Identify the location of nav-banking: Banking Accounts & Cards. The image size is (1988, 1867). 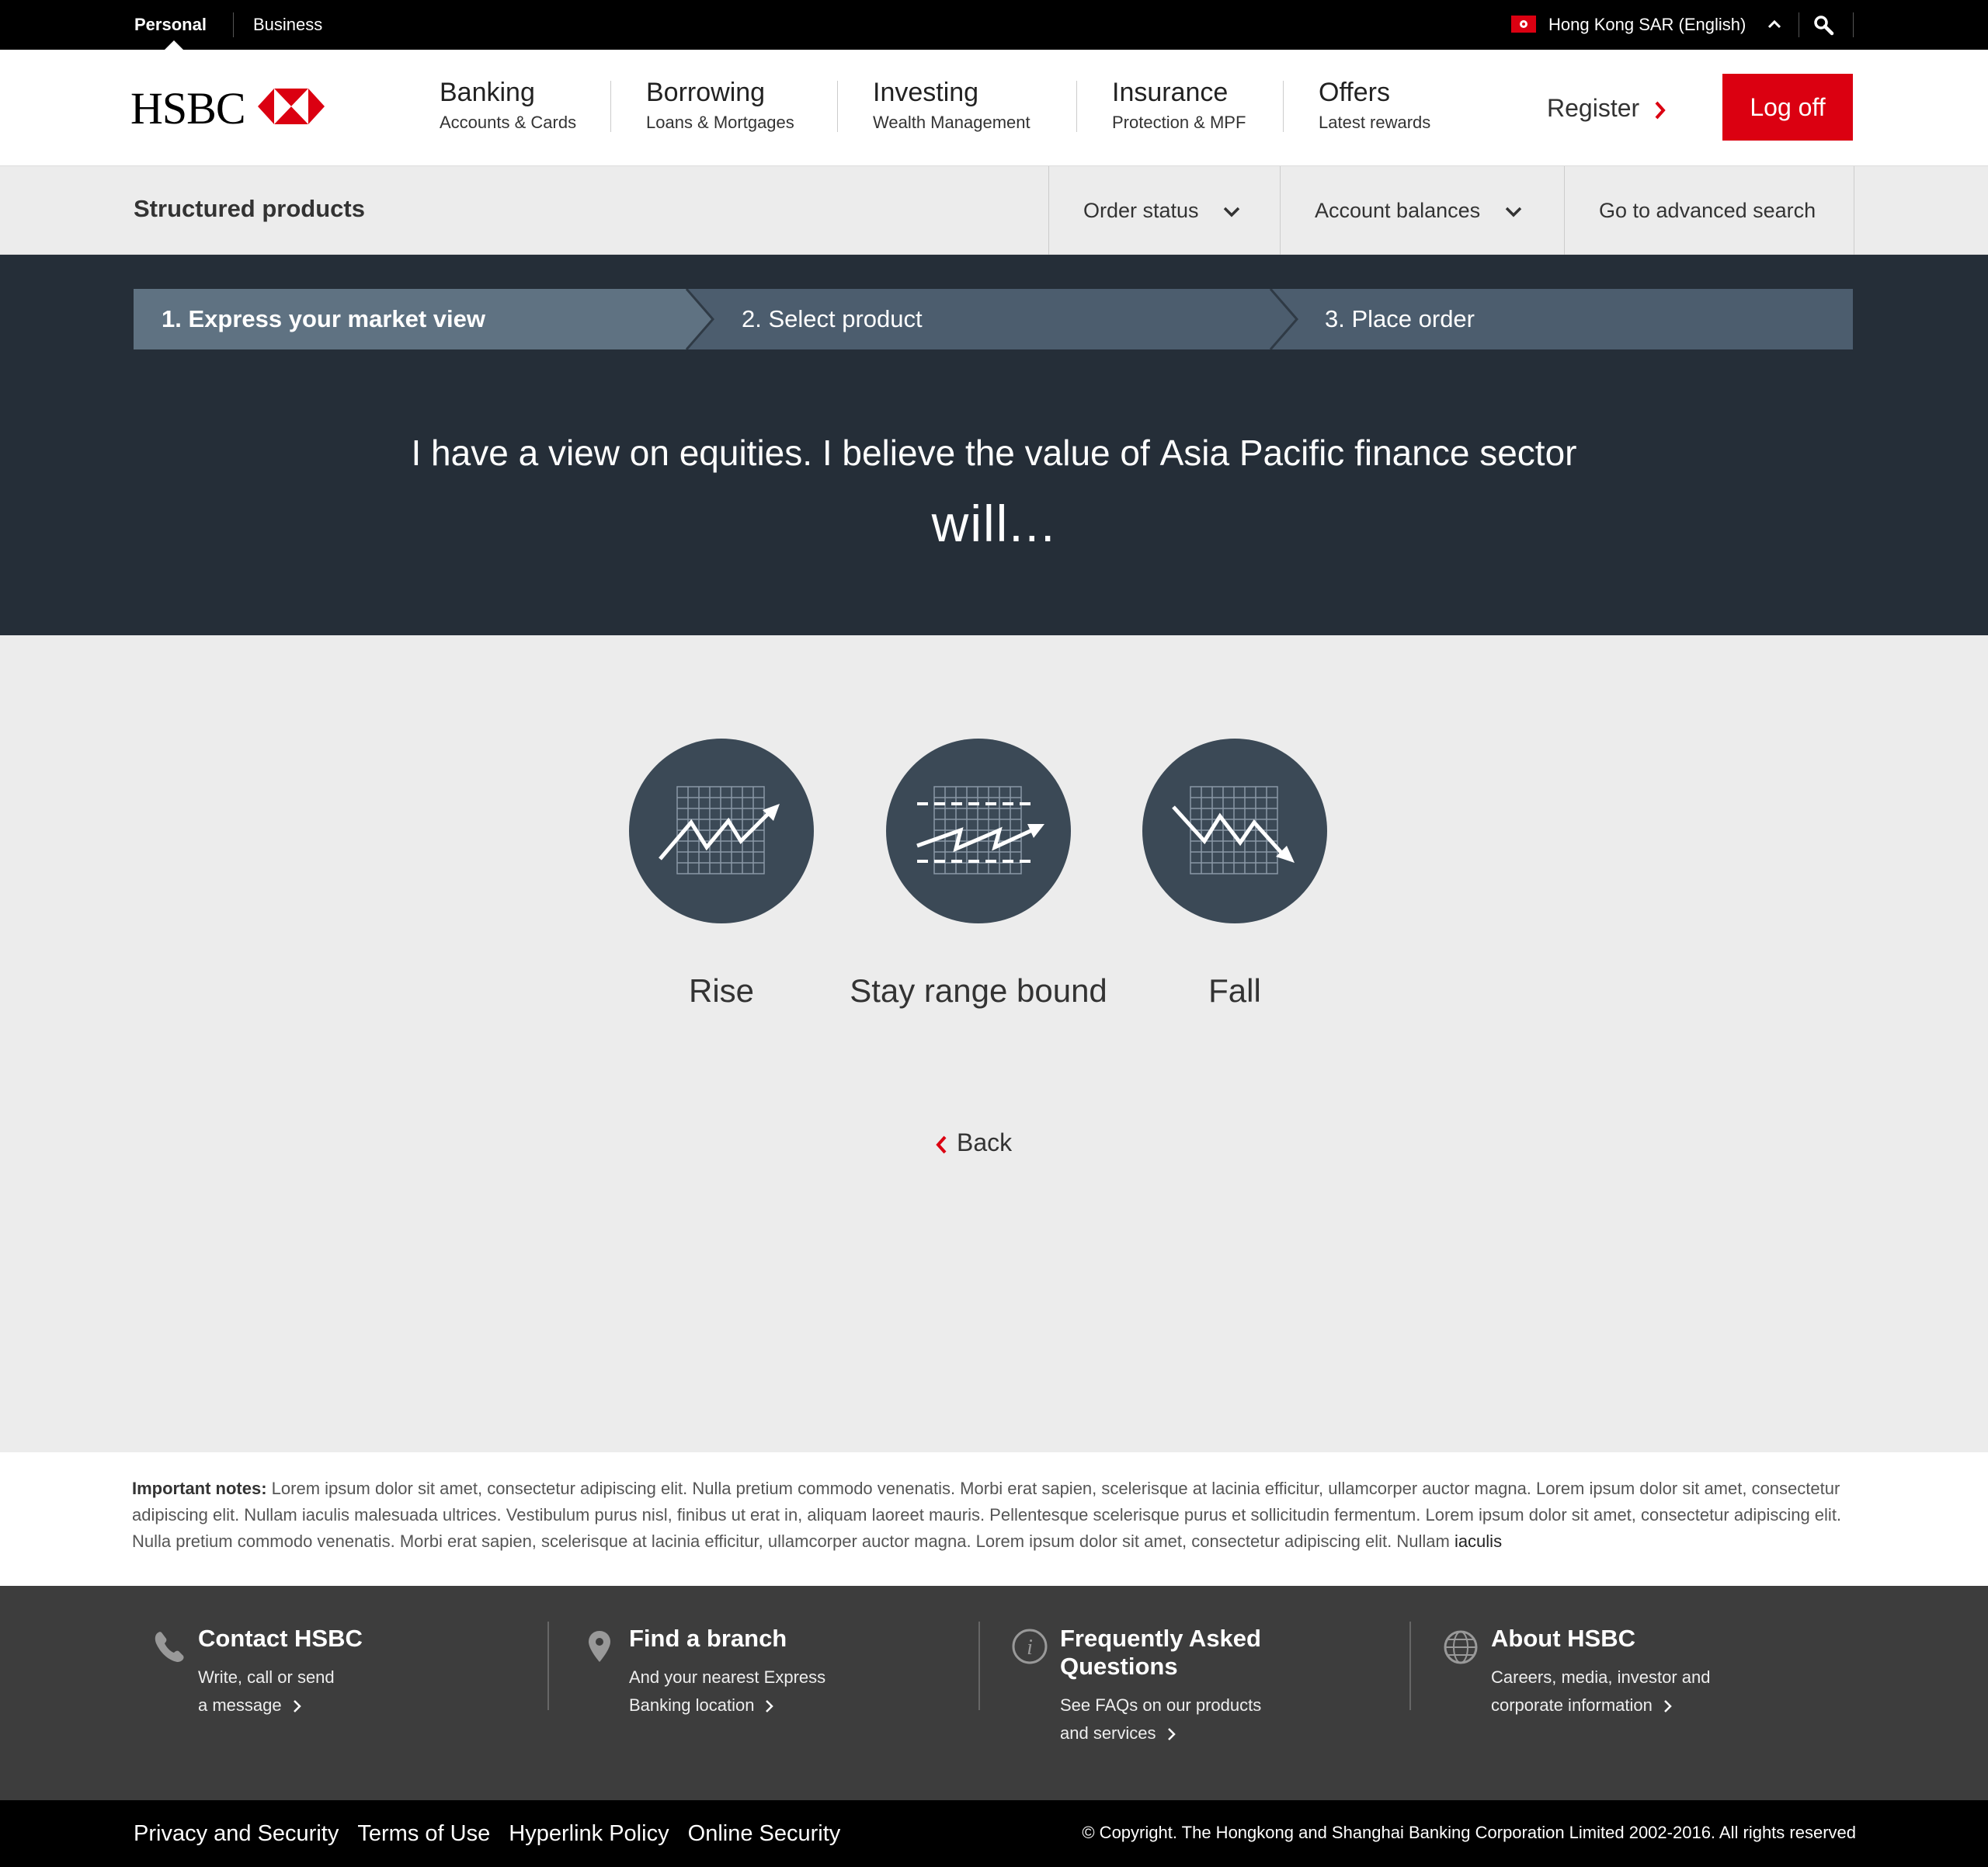
(508, 105).